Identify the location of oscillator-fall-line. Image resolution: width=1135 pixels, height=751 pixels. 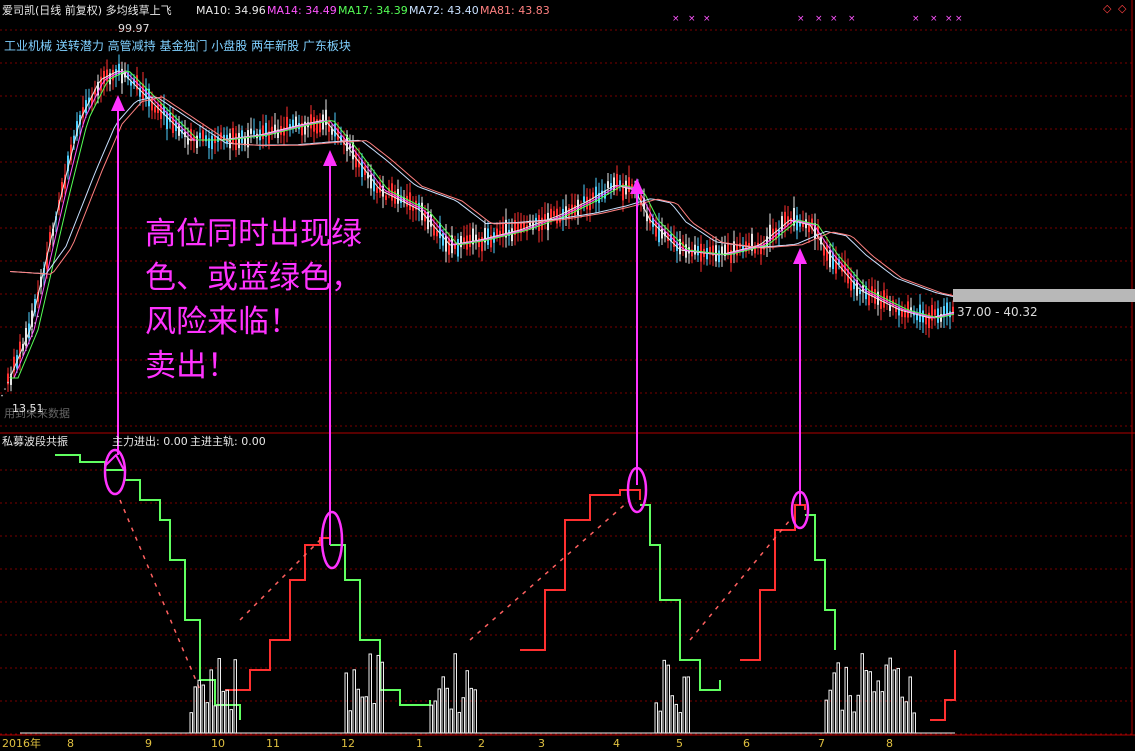
(820, 582).